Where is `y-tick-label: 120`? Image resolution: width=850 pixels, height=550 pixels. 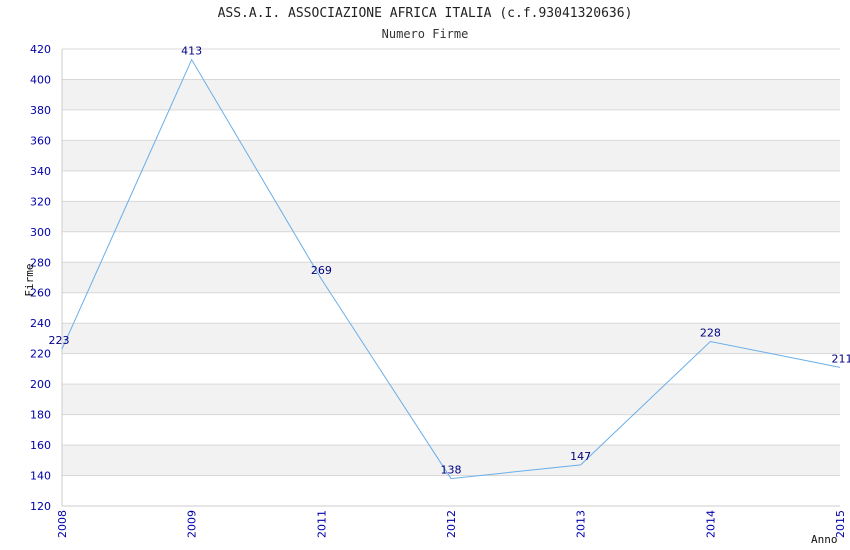 y-tick-label: 120 is located at coordinates (40, 506).